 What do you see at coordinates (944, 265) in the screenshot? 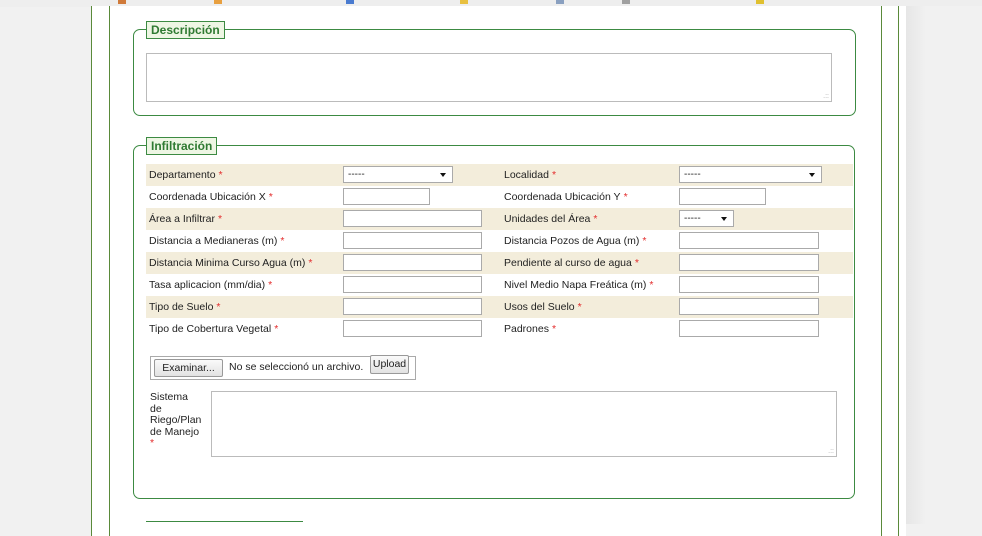
I see `page-shadow` at bounding box center [944, 265].